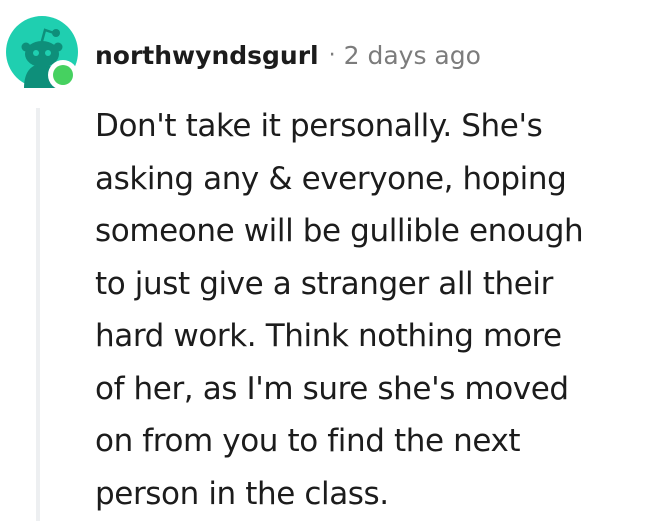  I want to click on comment-body-line: to just give a stranger all their, so click(324, 283).